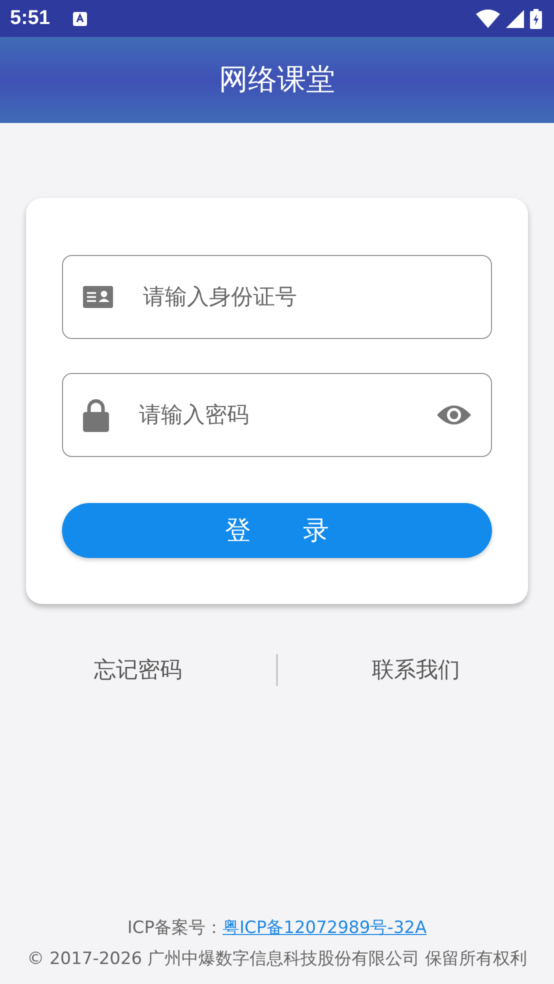 Image resolution: width=554 pixels, height=984 pixels. What do you see at coordinates (488, 18) in the screenshot?
I see `wifi-icon` at bounding box center [488, 18].